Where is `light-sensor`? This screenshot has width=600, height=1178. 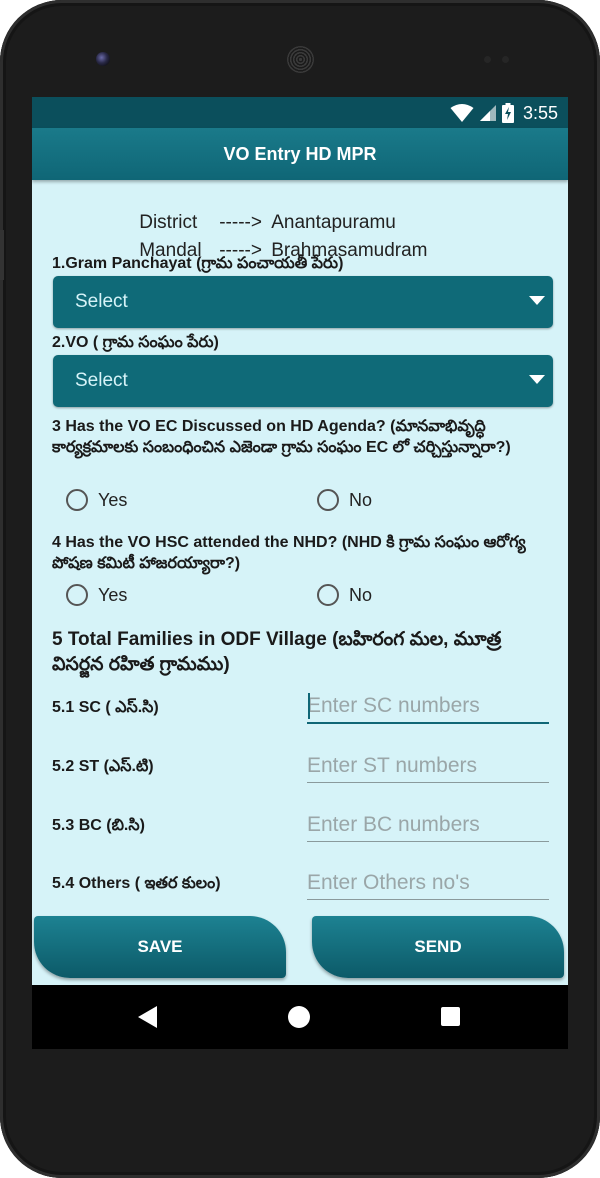
light-sensor is located at coordinates (505, 59).